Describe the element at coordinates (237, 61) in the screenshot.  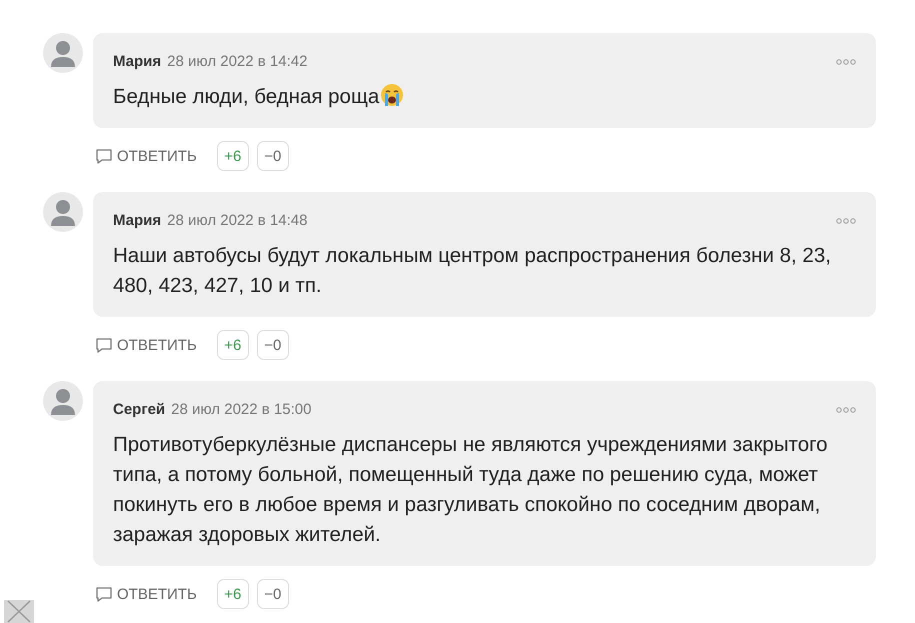
I see `comment-date: 28 июл 2022 в 14:42` at that location.